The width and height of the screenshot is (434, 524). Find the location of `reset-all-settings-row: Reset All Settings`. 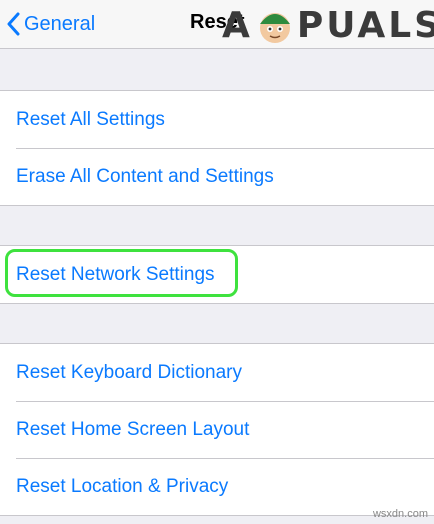

reset-all-settings-row: Reset All Settings is located at coordinates (217, 119).